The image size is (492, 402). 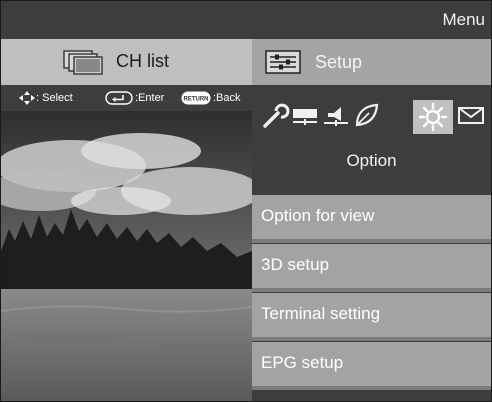 I want to click on option-gear-icon, so click(x=433, y=117).